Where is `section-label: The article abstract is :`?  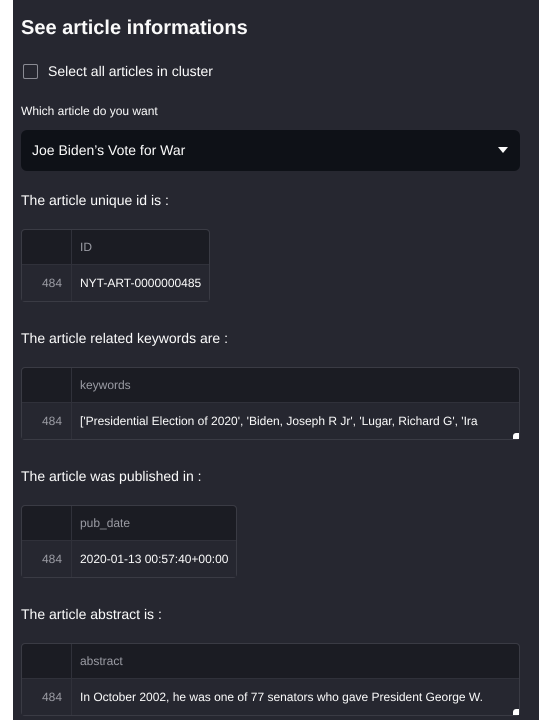
section-label: The article abstract is : is located at coordinates (92, 614).